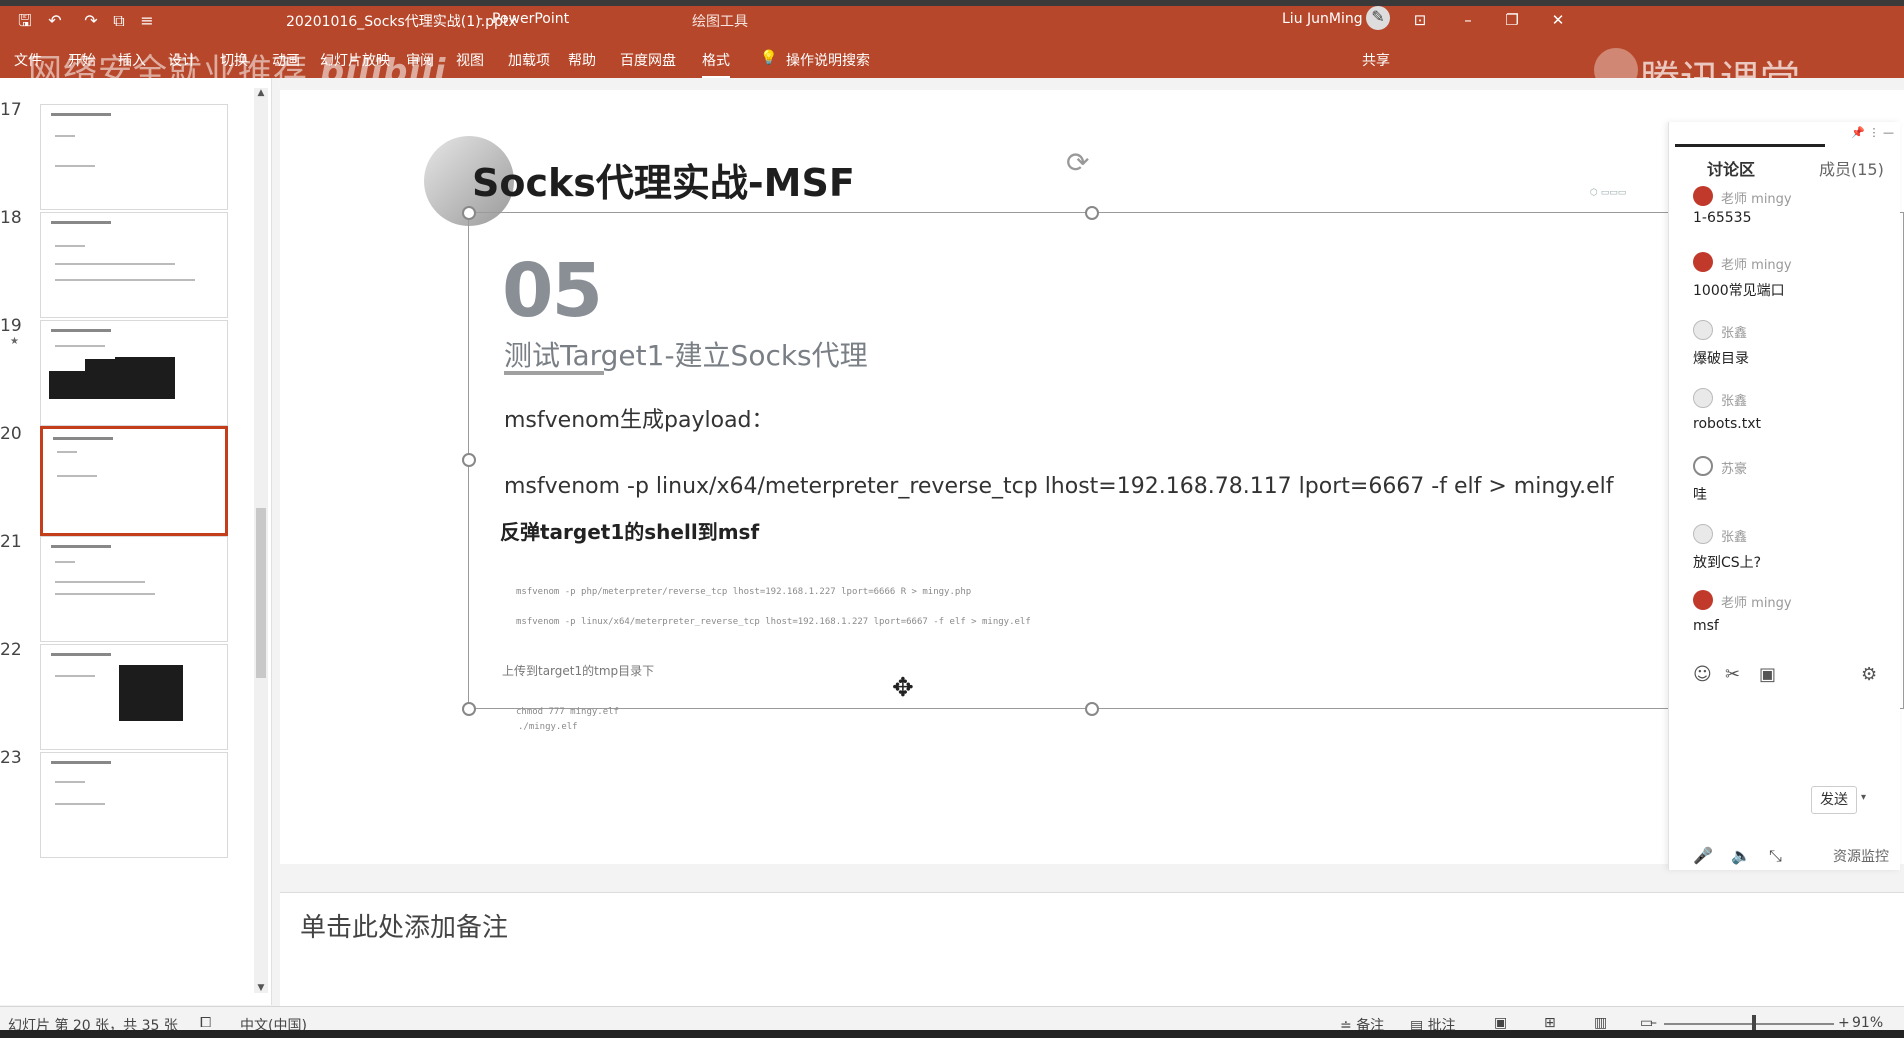 This screenshot has width=1904, height=1038. Describe the element at coordinates (147, 21) in the screenshot. I see `customize-quick-access-icon: ≡` at that location.